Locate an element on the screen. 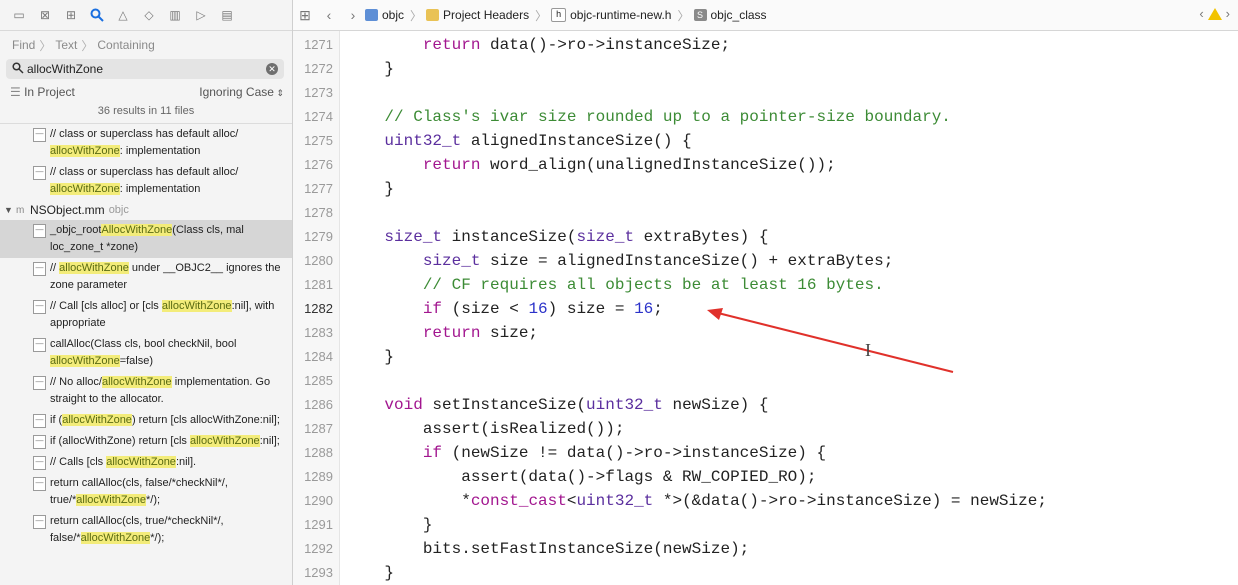 Image resolution: width=1238 pixels, height=585 pixels. code-line: 1282 if (size < 16) size = 16; is located at coordinates (765, 309).